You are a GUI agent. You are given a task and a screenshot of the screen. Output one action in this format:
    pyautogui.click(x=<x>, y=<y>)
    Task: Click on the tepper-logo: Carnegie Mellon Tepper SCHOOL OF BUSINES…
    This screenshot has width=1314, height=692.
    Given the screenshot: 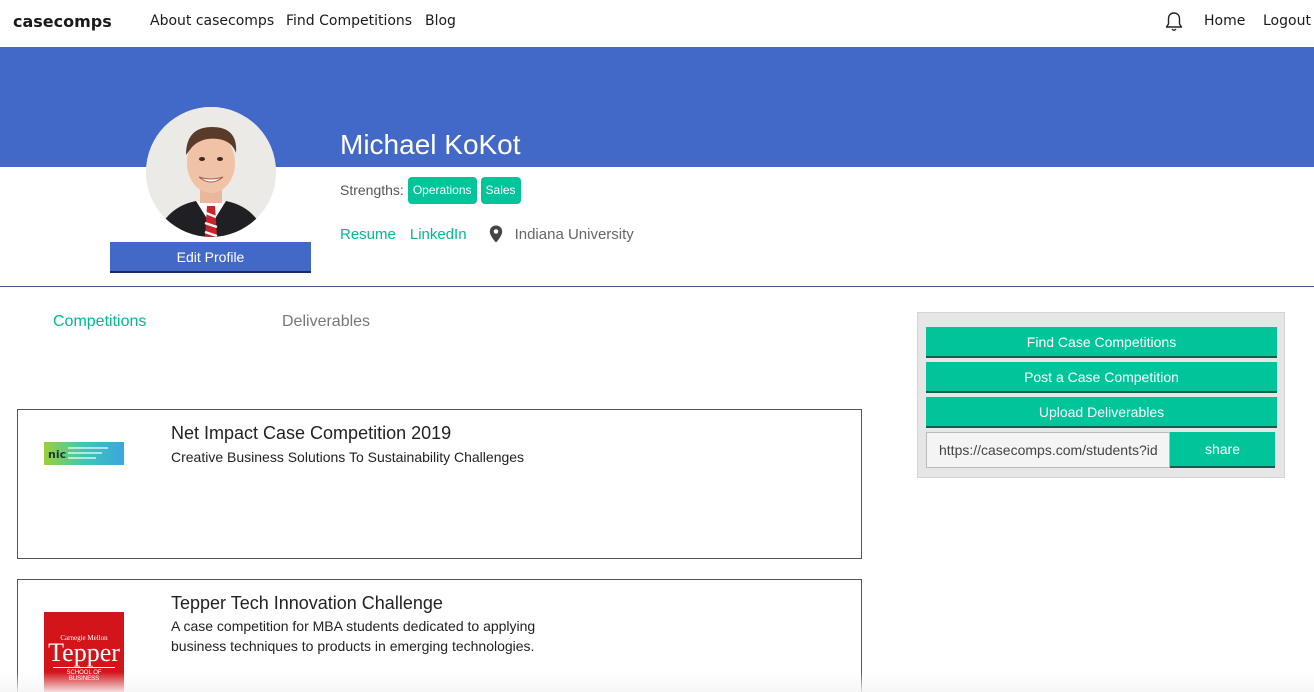 What is the action you would take?
    pyautogui.click(x=84, y=652)
    